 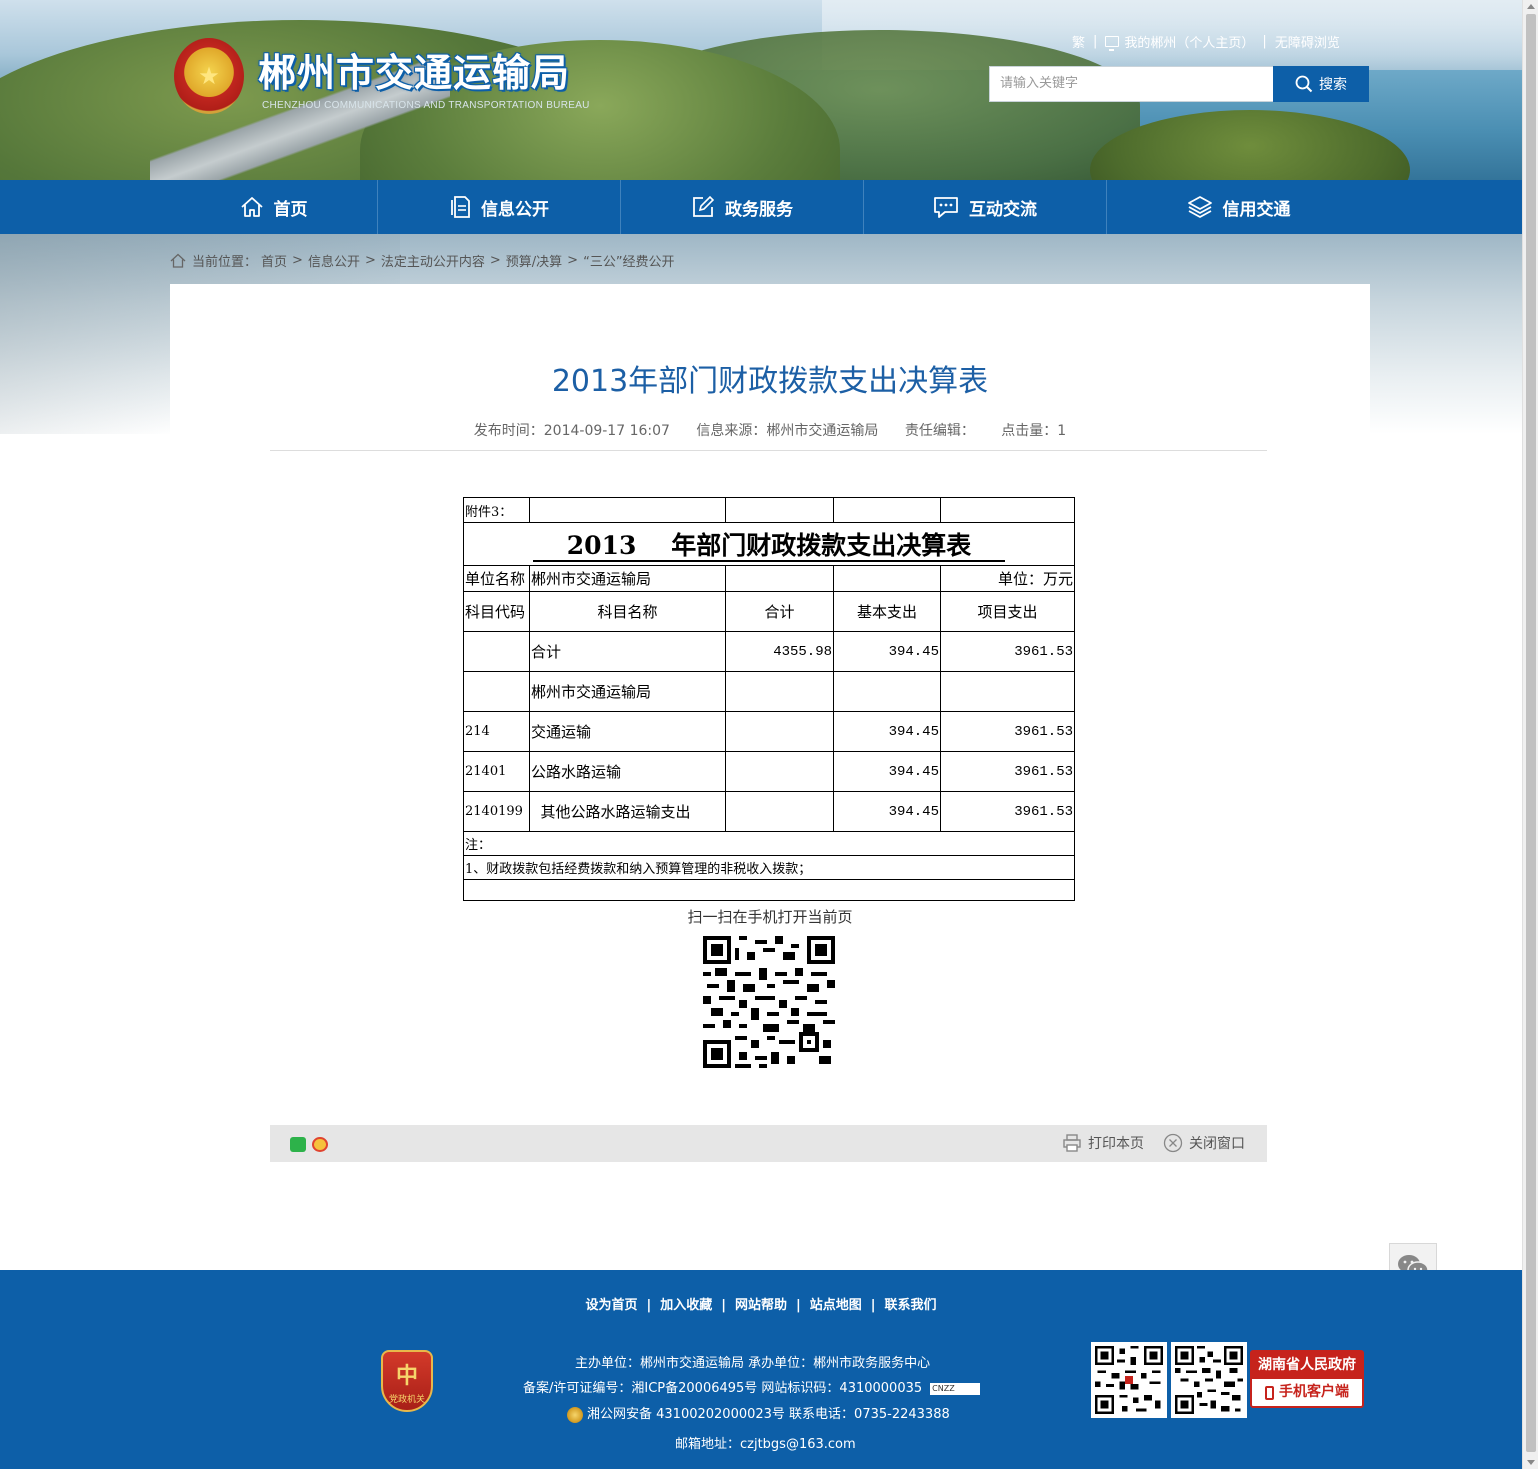 What do you see at coordinates (769, 578) in the screenshot?
I see `table-row: 单位名称 郴州市交通运输局 单位：万元` at bounding box center [769, 578].